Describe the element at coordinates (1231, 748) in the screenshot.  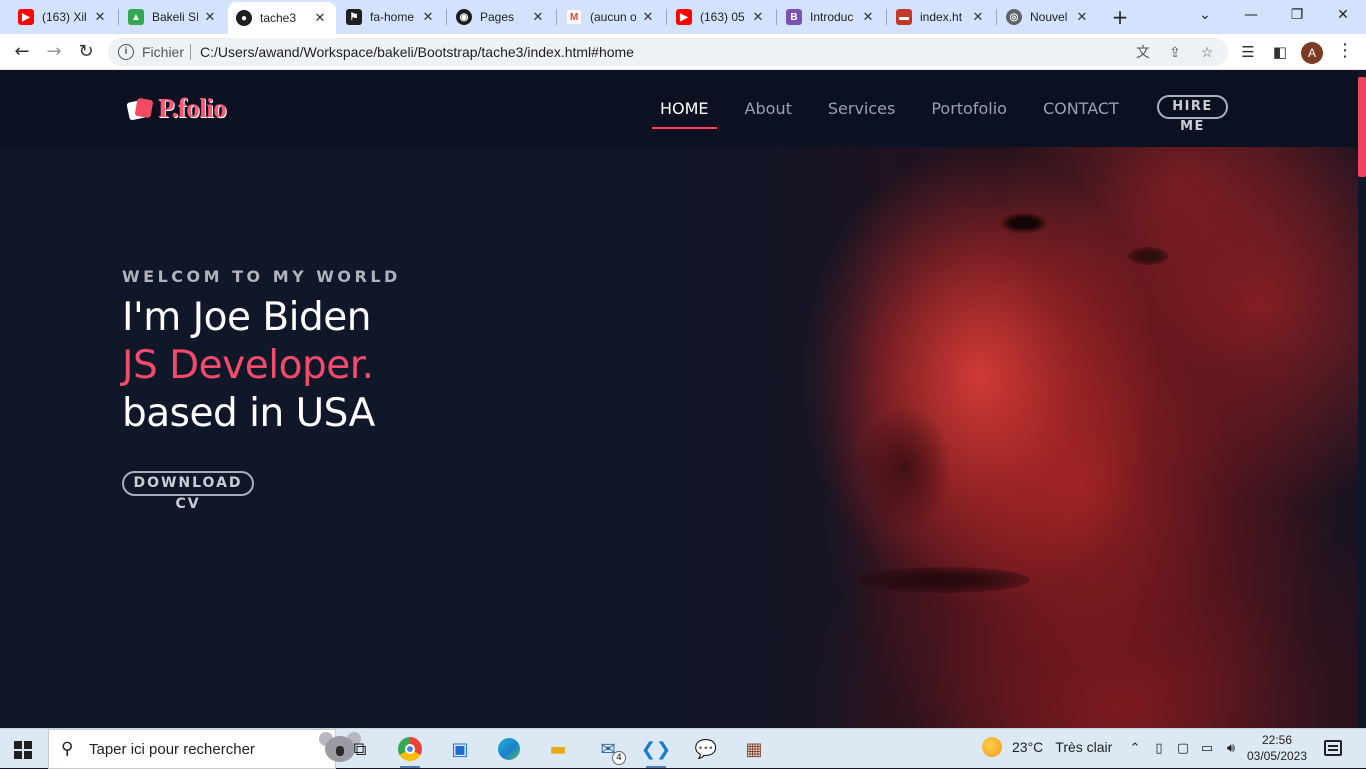
I see `volume-icon: 🔊︎` at that location.